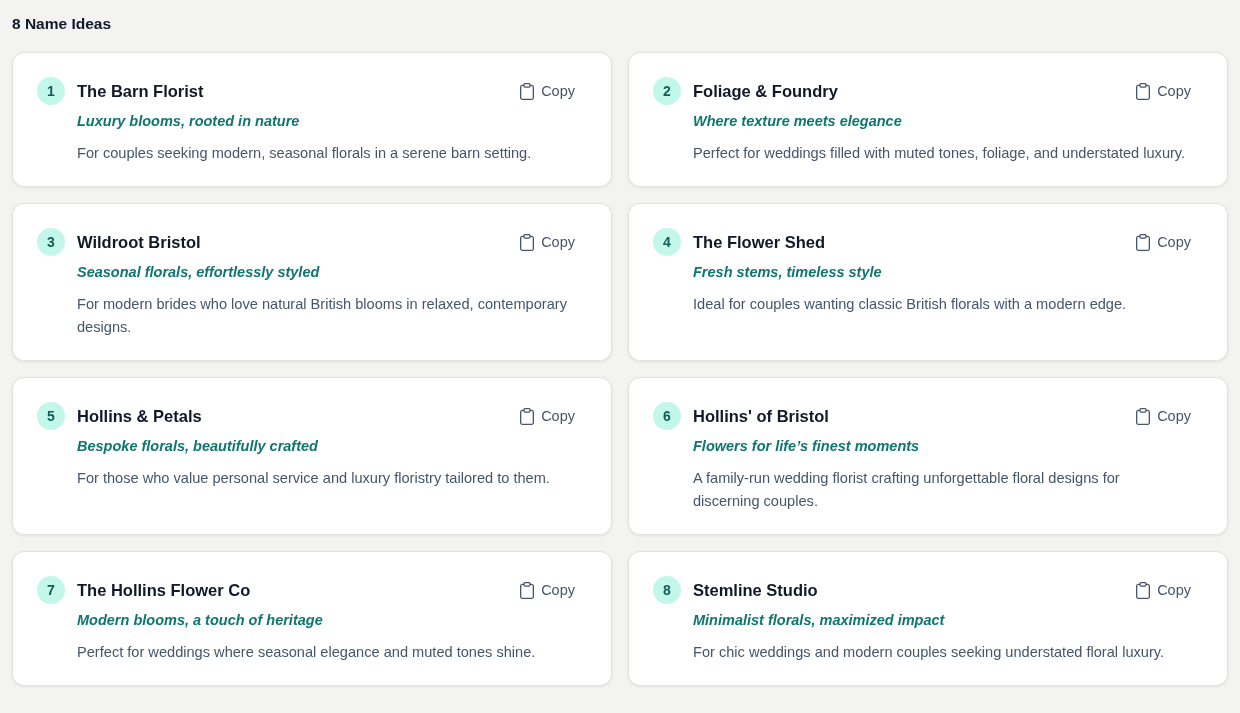  Describe the element at coordinates (761, 416) in the screenshot. I see `name-title: Hollins' of Bristol` at that location.